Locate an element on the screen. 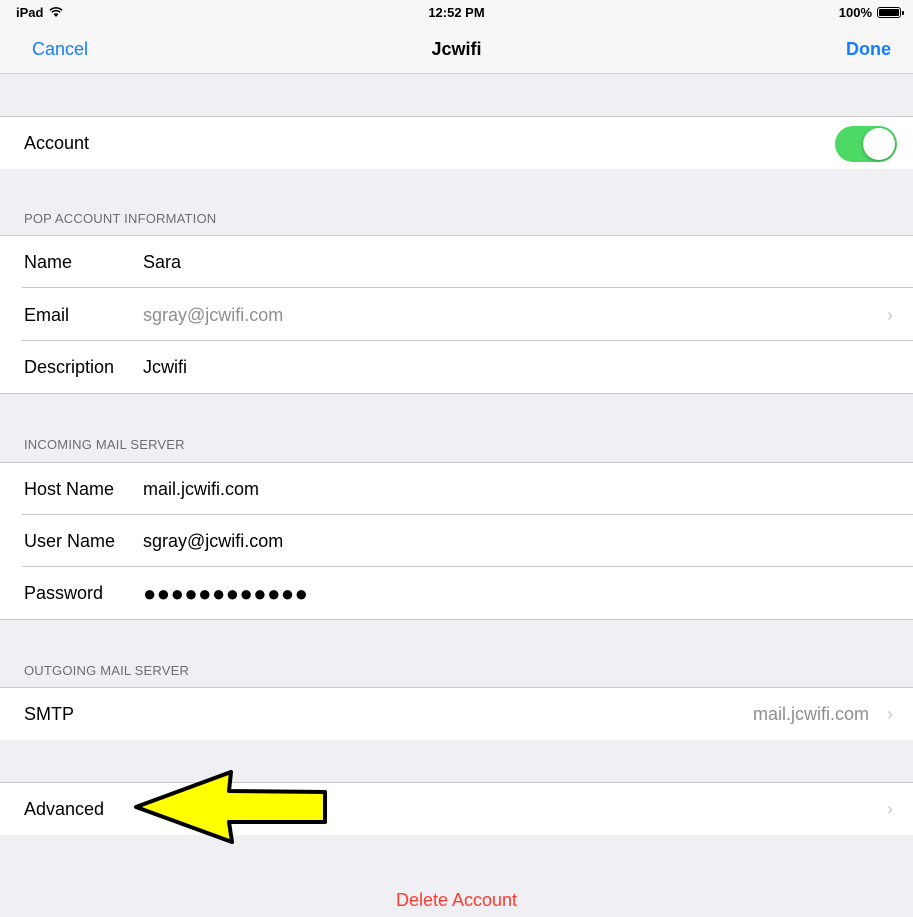 The width and height of the screenshot is (913, 917). status-bar: iPad 12:52 PM 100% is located at coordinates (456, 12).